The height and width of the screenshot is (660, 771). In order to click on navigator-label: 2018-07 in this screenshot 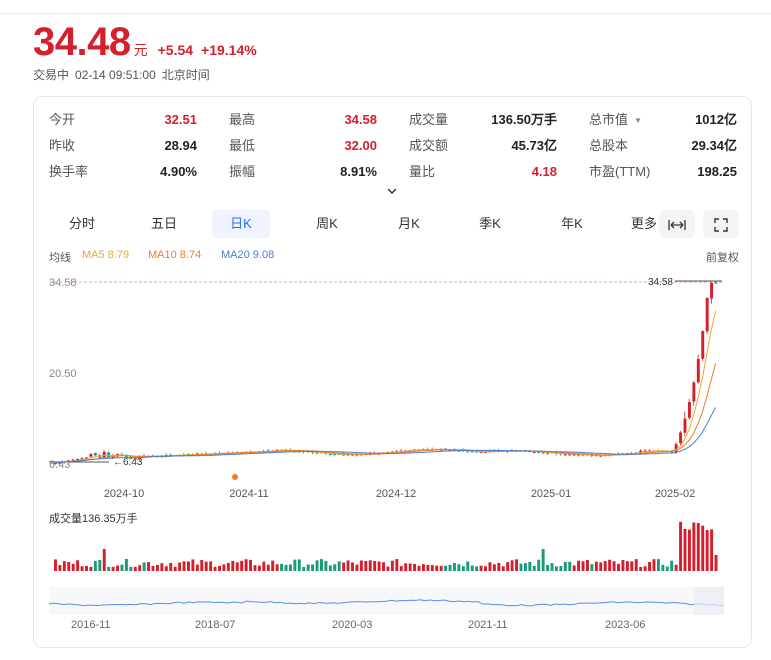, I will do `click(215, 625)`.